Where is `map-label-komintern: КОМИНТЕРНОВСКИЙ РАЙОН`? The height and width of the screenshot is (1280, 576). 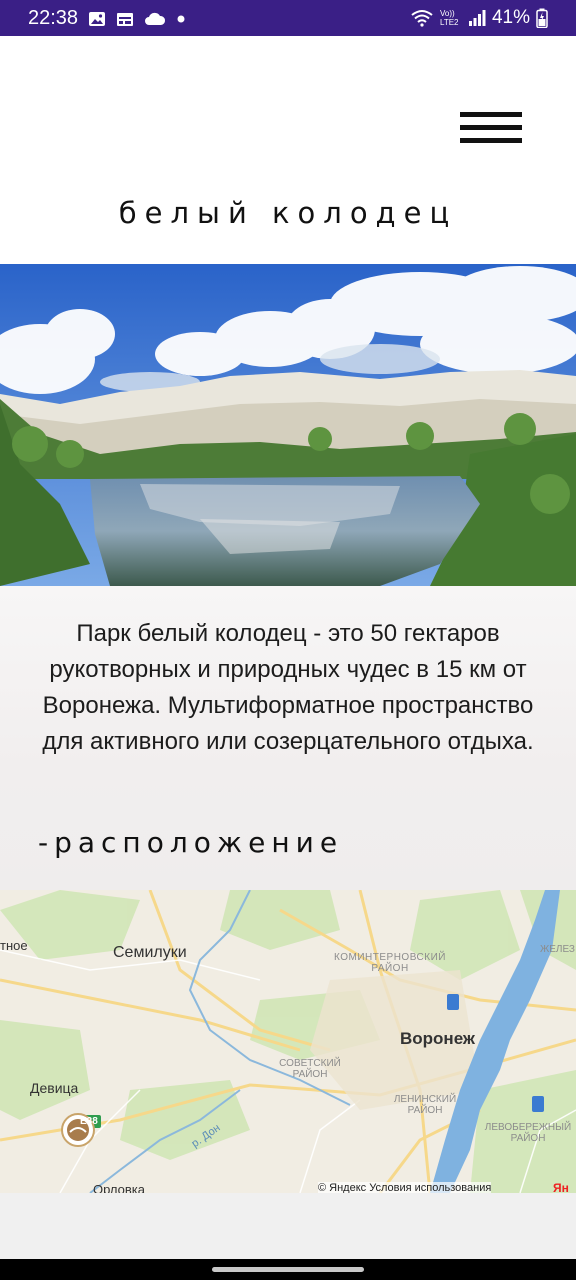 map-label-komintern: КОМИНТЕРНОВСКИЙ РАЙОН is located at coordinates (390, 963).